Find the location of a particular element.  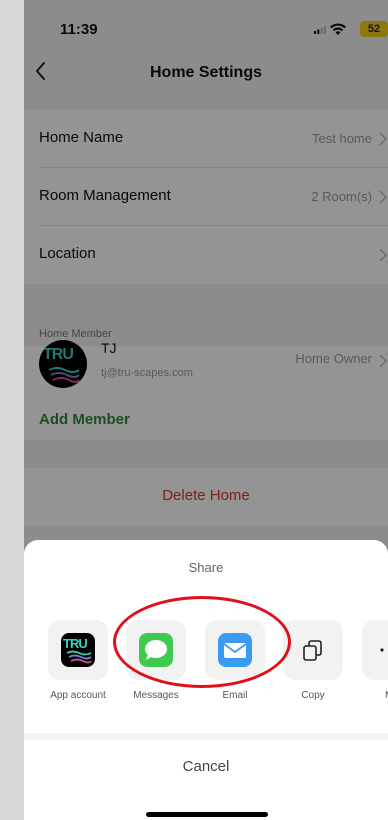

app-waves-icon is located at coordinates (79, 657).